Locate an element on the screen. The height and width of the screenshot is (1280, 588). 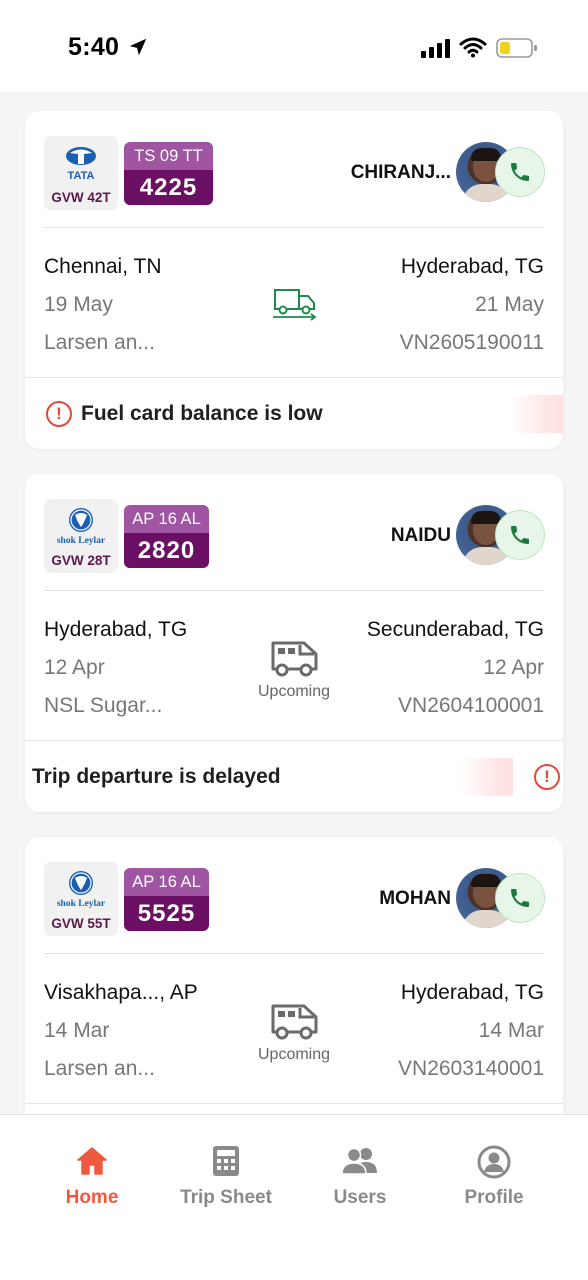
driver-name: MOHAN is located at coordinates (415, 898).